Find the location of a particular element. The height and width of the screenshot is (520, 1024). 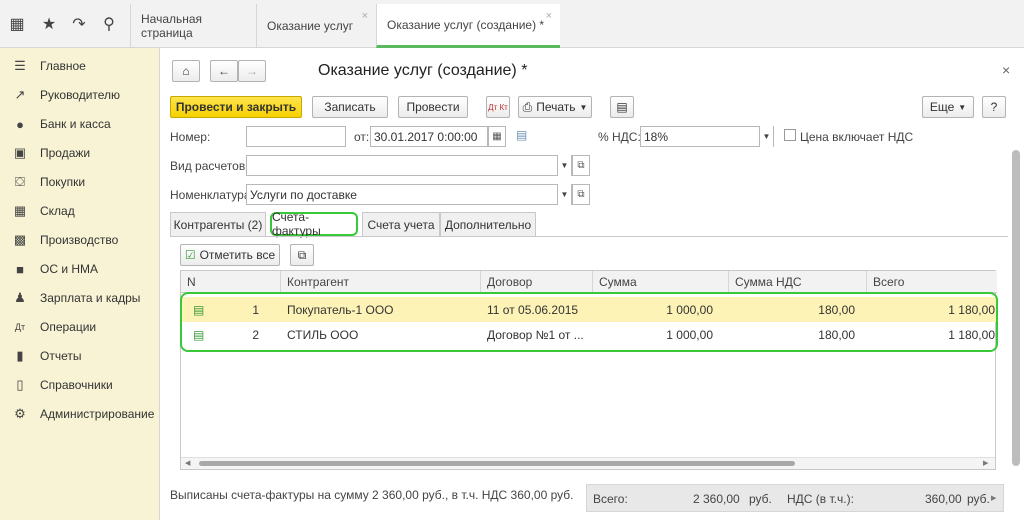

settlement-select: ▼ is located at coordinates (409, 165).